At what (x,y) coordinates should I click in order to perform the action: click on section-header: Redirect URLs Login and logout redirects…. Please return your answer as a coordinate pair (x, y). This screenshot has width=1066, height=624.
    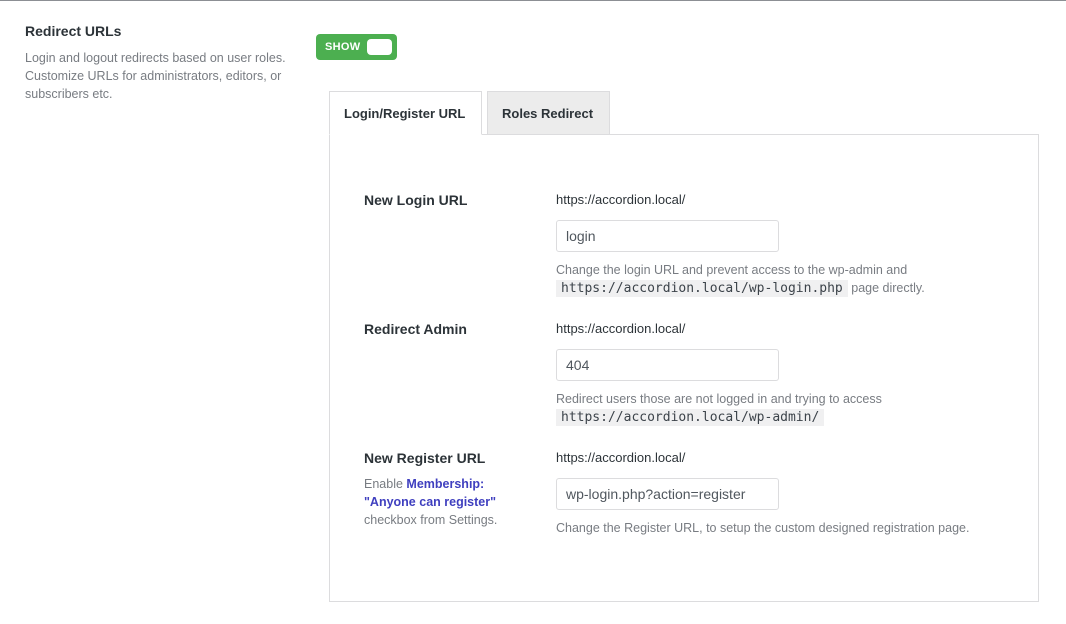
    Looking at the image, I should click on (160, 63).